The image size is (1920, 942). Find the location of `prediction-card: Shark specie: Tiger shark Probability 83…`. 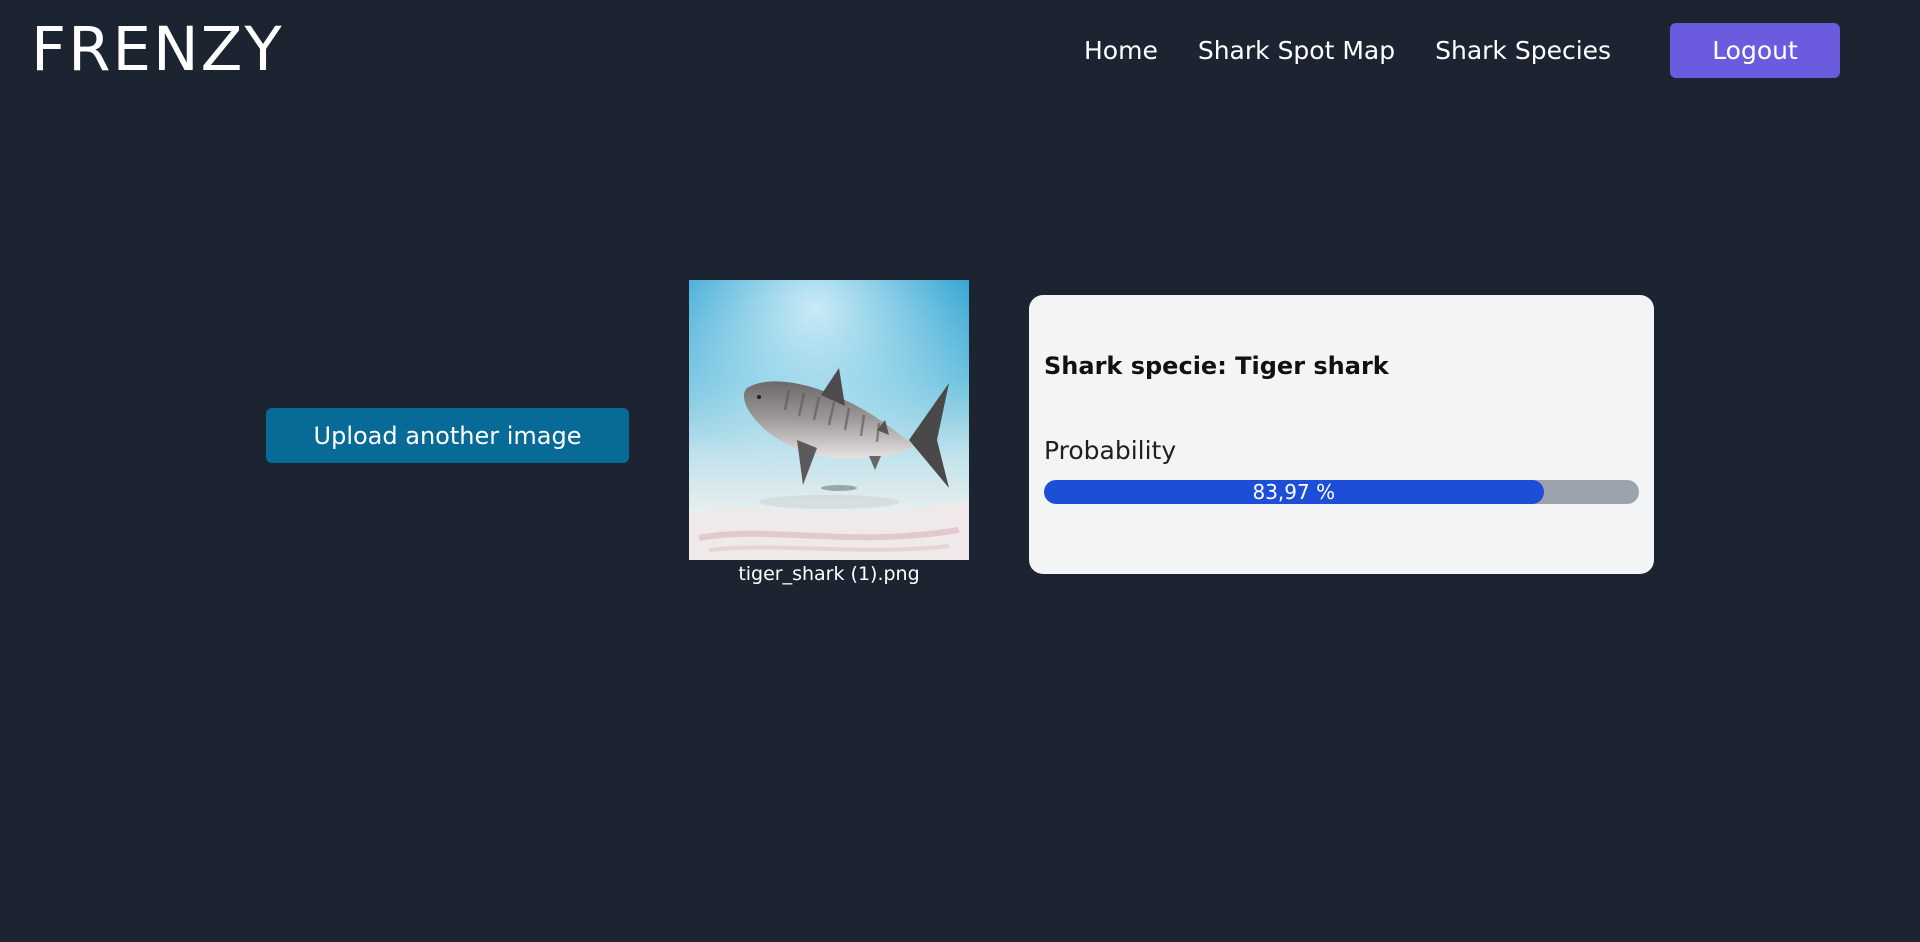

prediction-card: Shark specie: Tiger shark Probability 83… is located at coordinates (1341, 434).